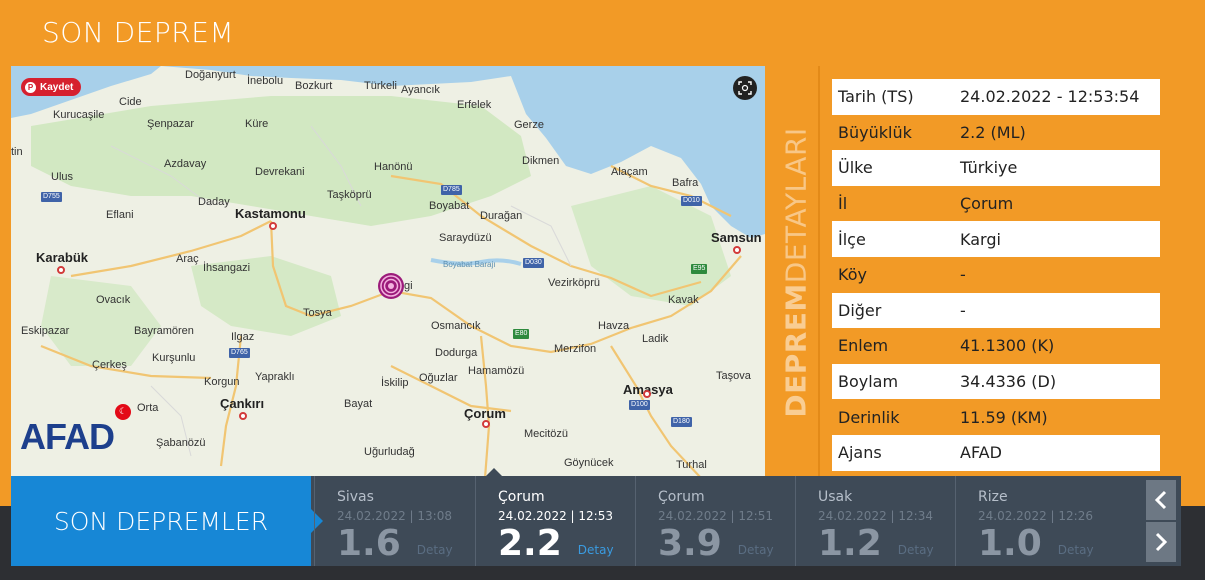 The width and height of the screenshot is (1205, 580). I want to click on map-label: Kastamonu, so click(270, 213).